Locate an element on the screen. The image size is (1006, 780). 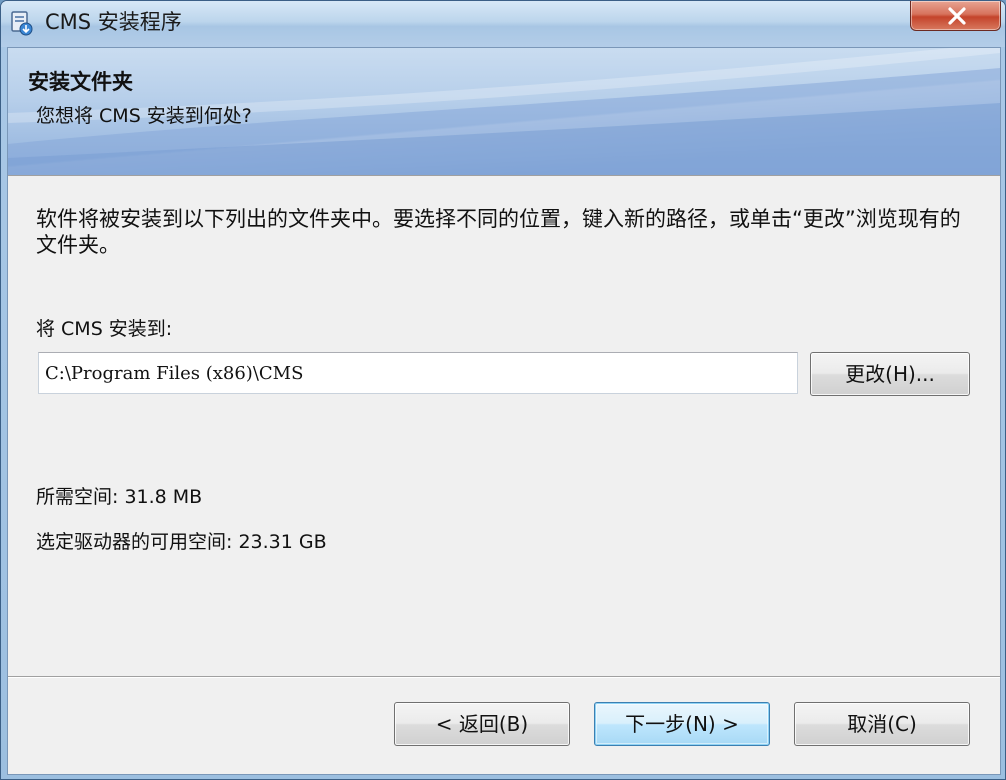
space-required-text: 所需空间: 31.8 MB is located at coordinates (119, 497).